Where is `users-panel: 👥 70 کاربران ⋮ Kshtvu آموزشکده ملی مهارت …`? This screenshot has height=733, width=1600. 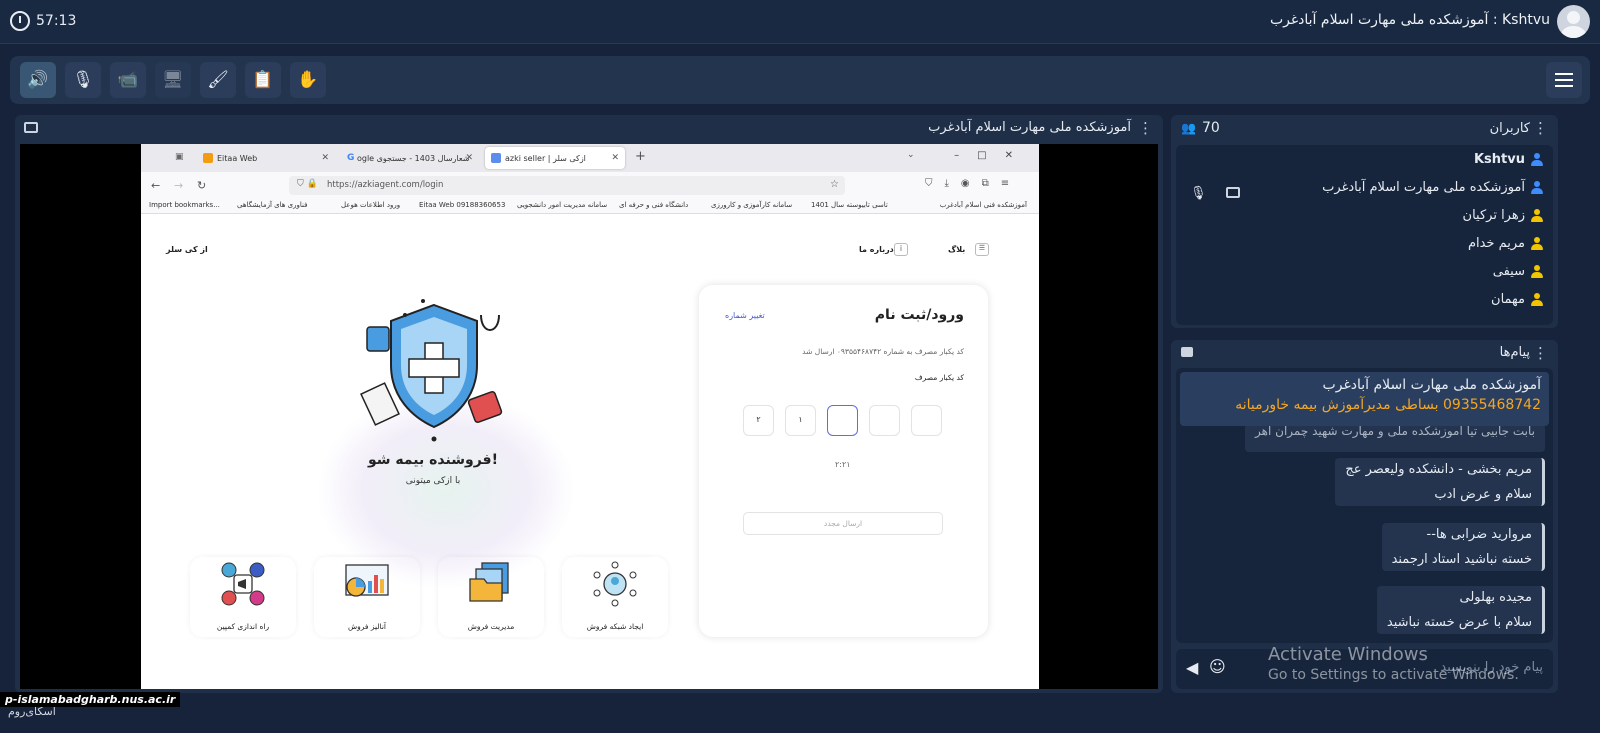 users-panel: 👥 70 کاربران ⋮ Kshtvu آموزشکده ملی مهارت … is located at coordinates (1364, 221).